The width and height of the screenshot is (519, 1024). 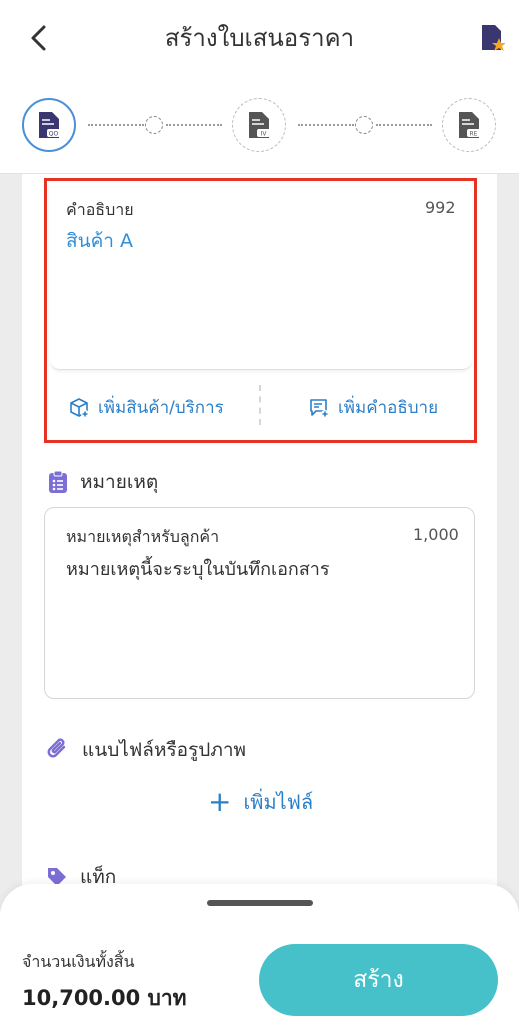 What do you see at coordinates (492, 38) in the screenshot?
I see `document-star-icon` at bounding box center [492, 38].